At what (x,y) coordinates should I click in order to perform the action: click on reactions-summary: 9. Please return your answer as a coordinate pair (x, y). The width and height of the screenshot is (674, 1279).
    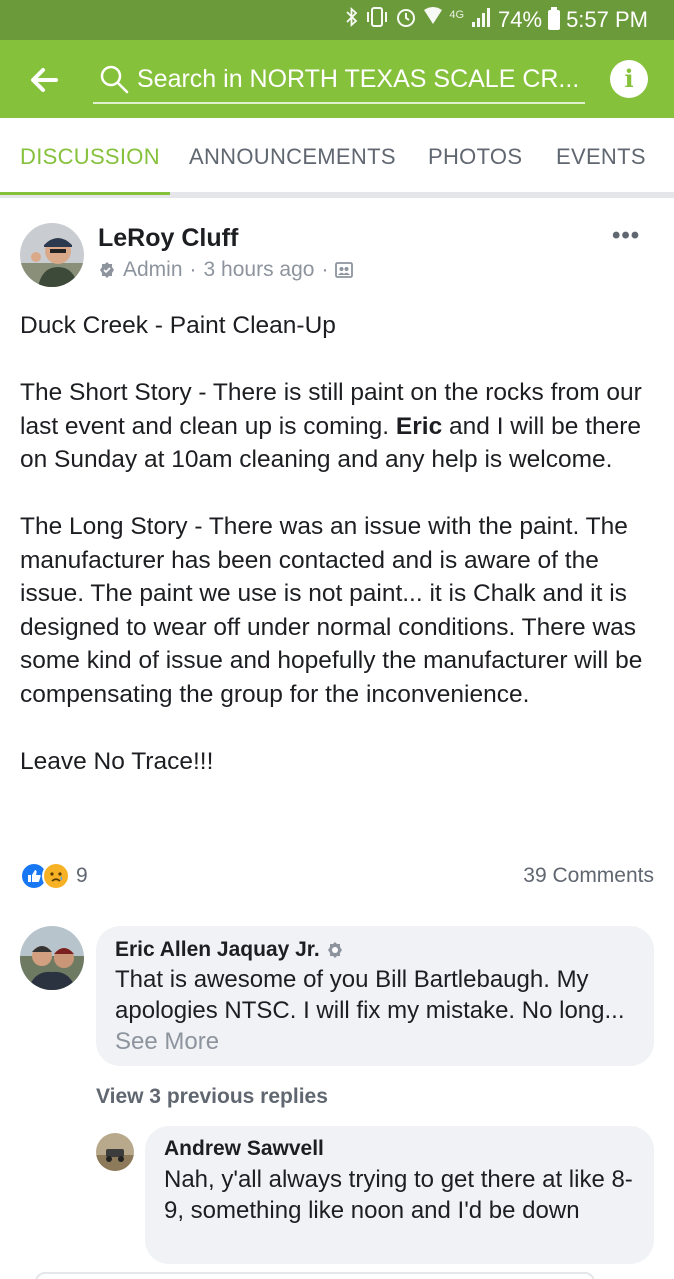
    Looking at the image, I should click on (54, 876).